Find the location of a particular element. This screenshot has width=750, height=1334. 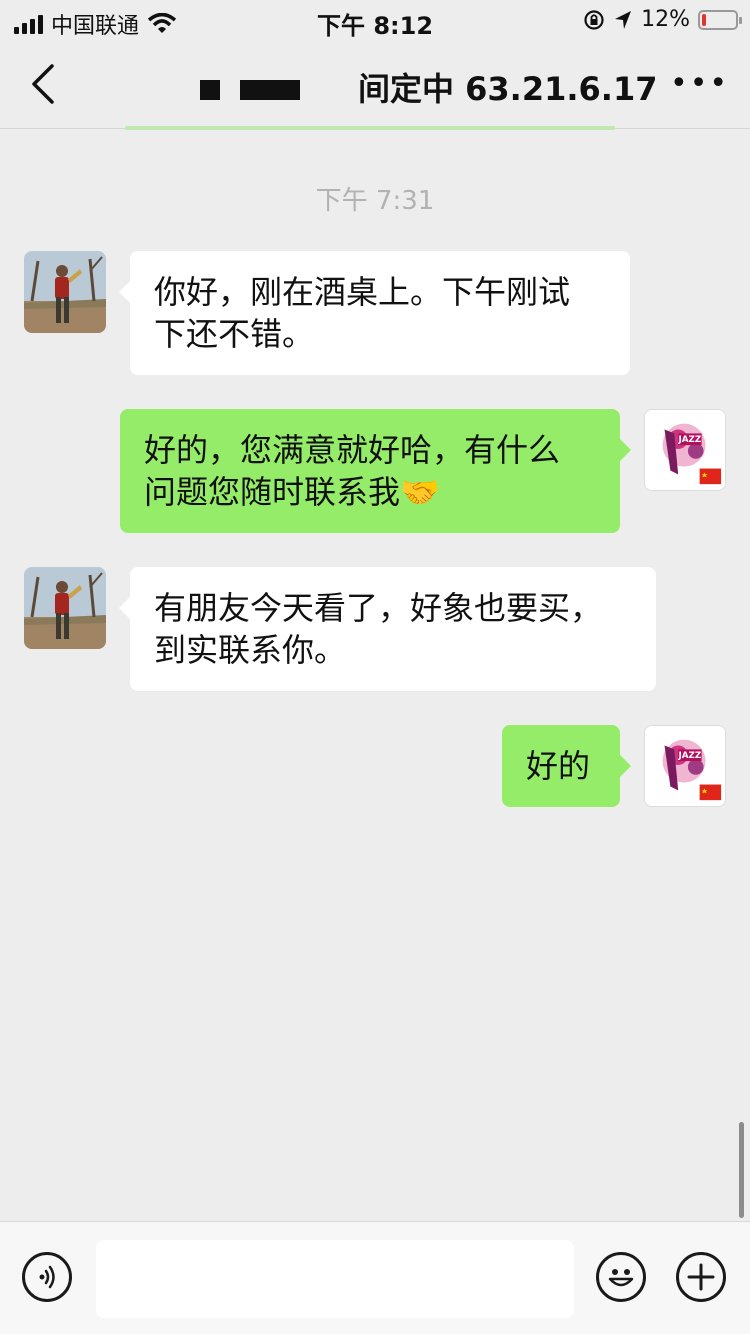

message-bubble-outgoing: 好的 is located at coordinates (566, 766).